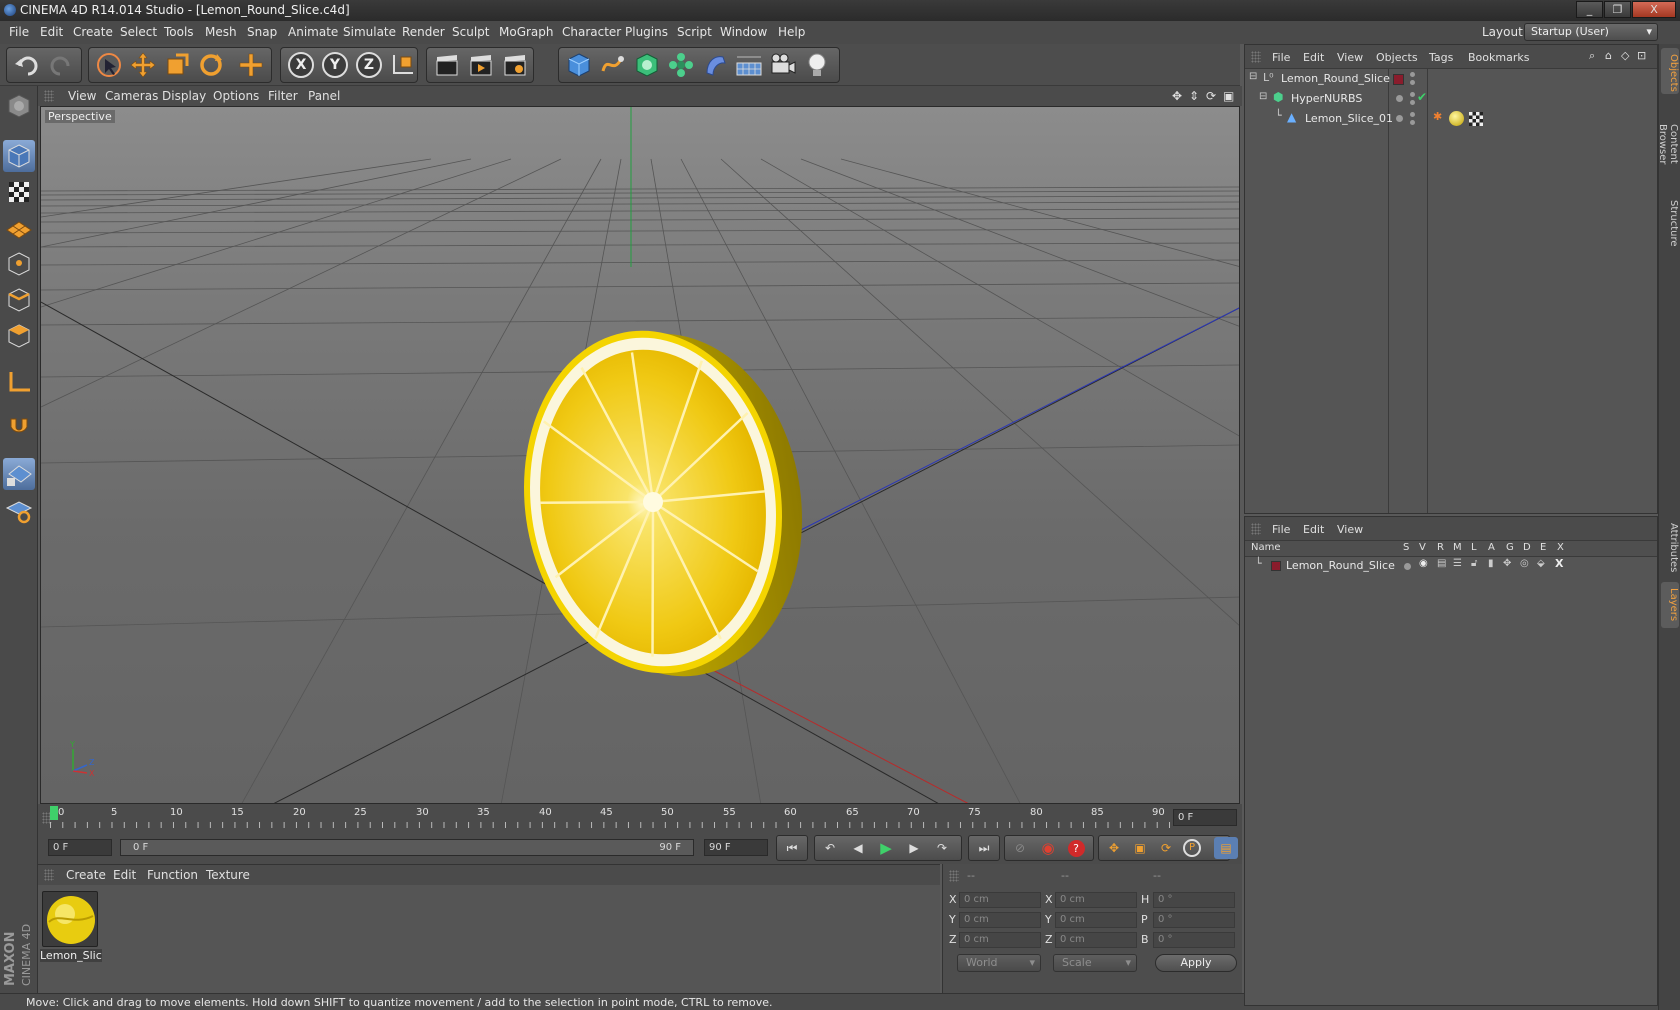 The width and height of the screenshot is (1680, 1010). Describe the element at coordinates (1194, 920) in the screenshot. I see `rot-p-field: 0 °` at that location.